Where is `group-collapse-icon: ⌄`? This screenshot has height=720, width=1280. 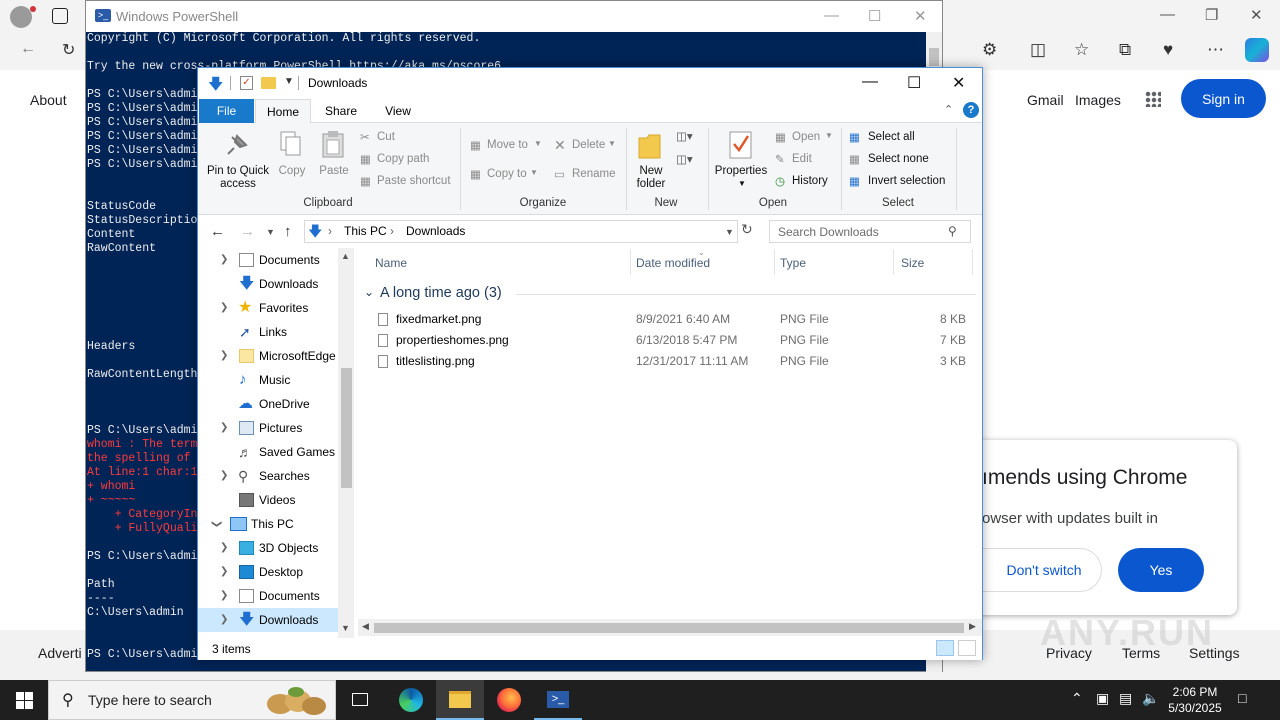 group-collapse-icon: ⌄ is located at coordinates (369, 292).